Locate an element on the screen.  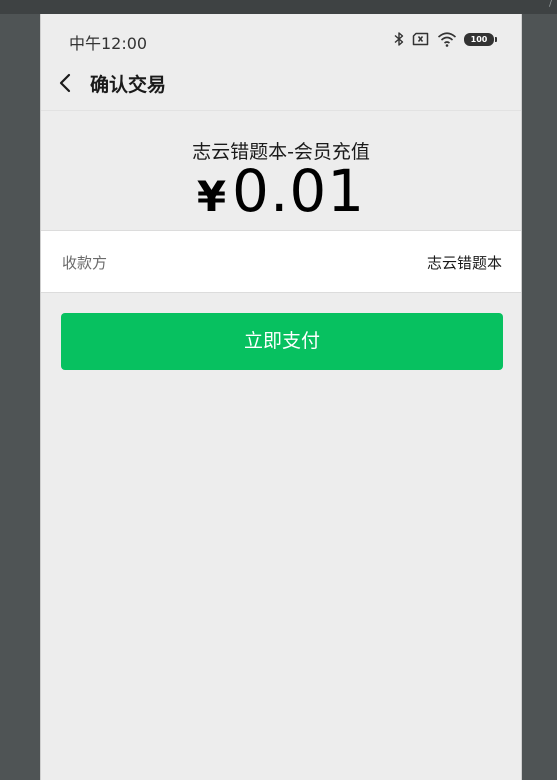
payee-row: 收款方 志云错题本 is located at coordinates (281, 261).